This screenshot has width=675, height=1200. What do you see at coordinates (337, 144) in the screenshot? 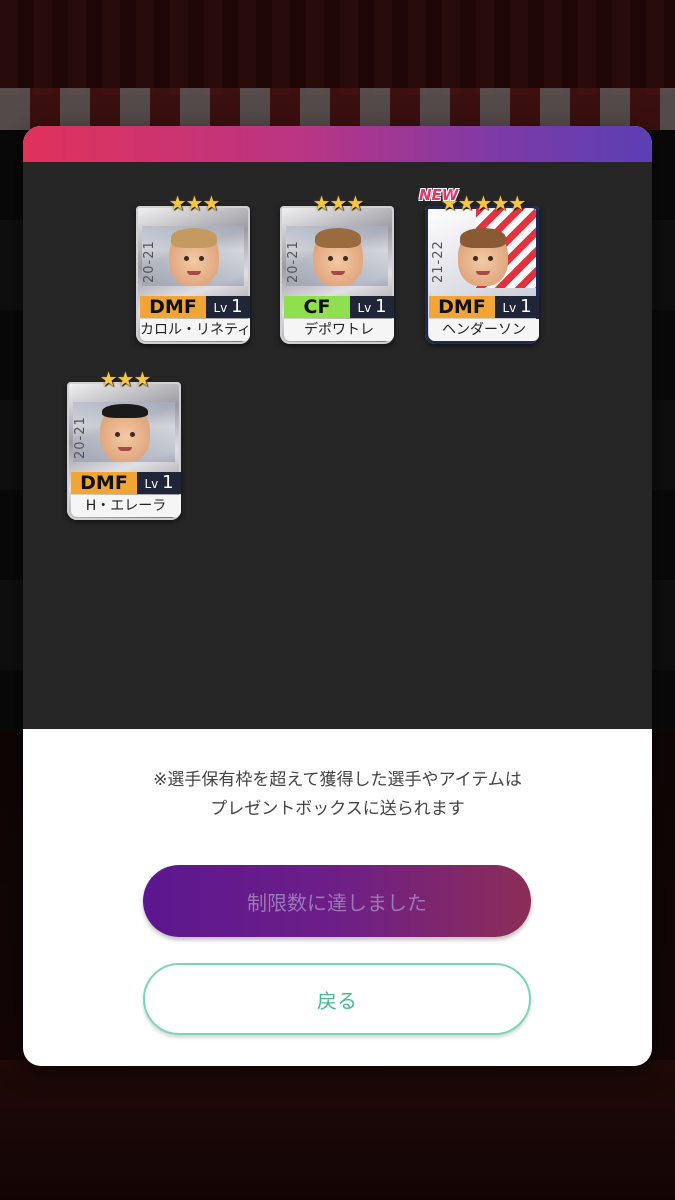
I see `dialog-header-bar` at bounding box center [337, 144].